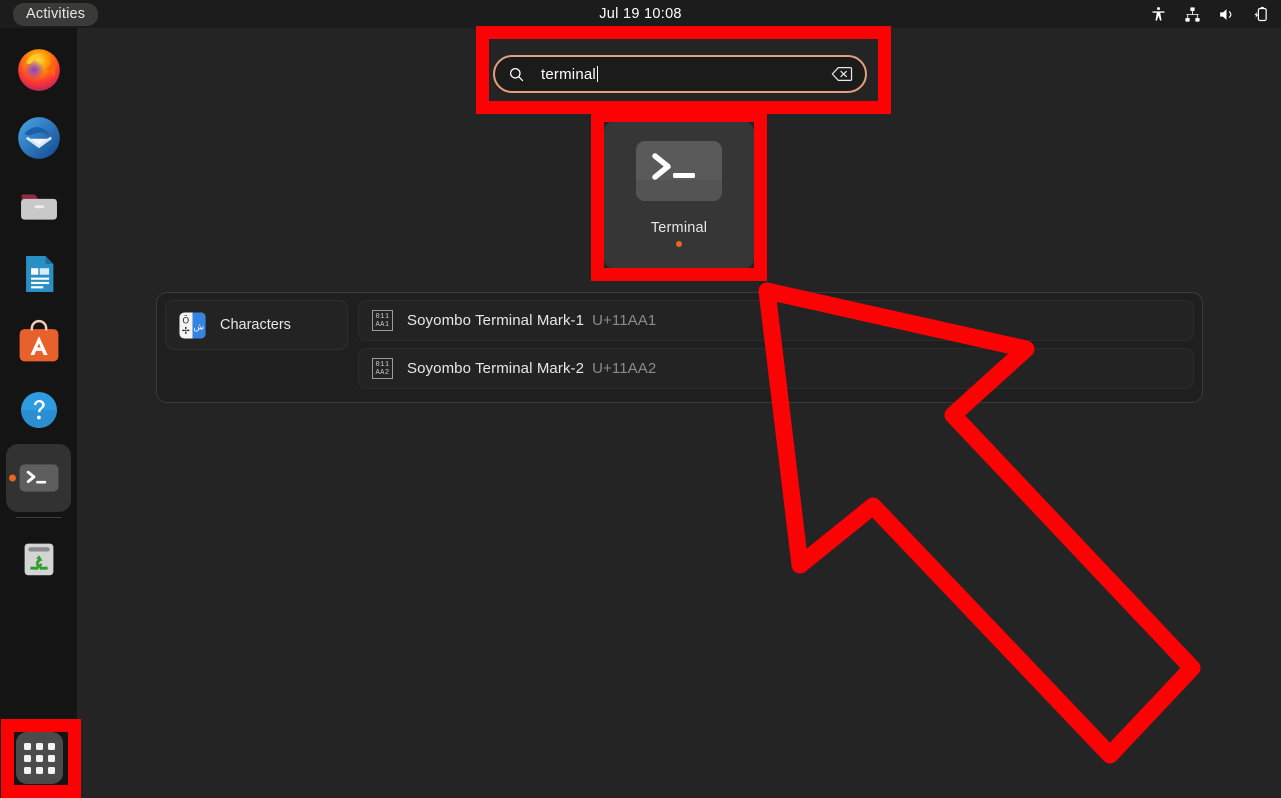  I want to click on codepoint-glyph-icon: 011 AA1, so click(382, 320).